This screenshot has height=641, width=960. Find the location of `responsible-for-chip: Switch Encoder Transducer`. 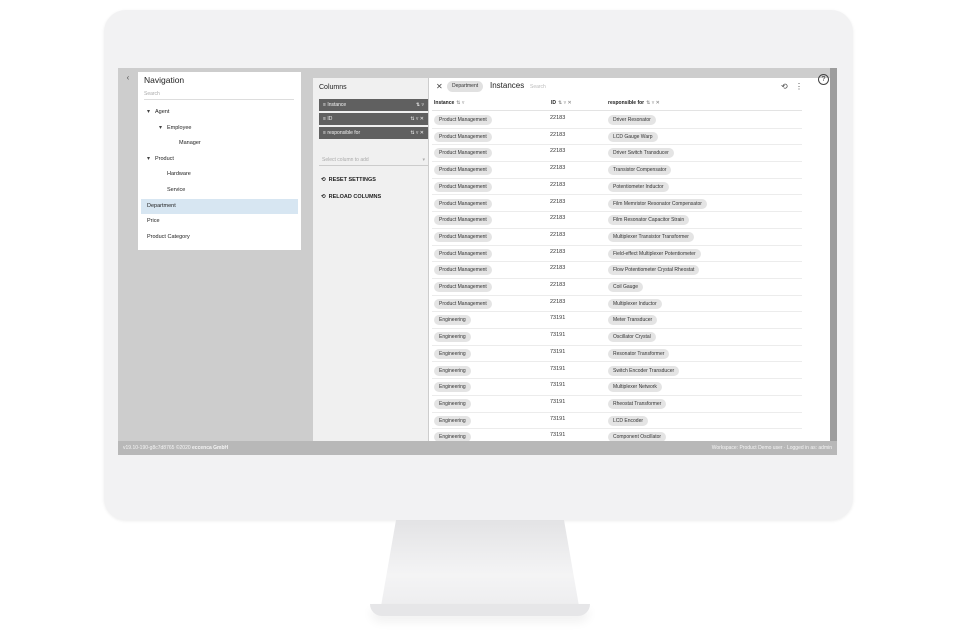

responsible-for-chip: Switch Encoder Transducer is located at coordinates (644, 370).